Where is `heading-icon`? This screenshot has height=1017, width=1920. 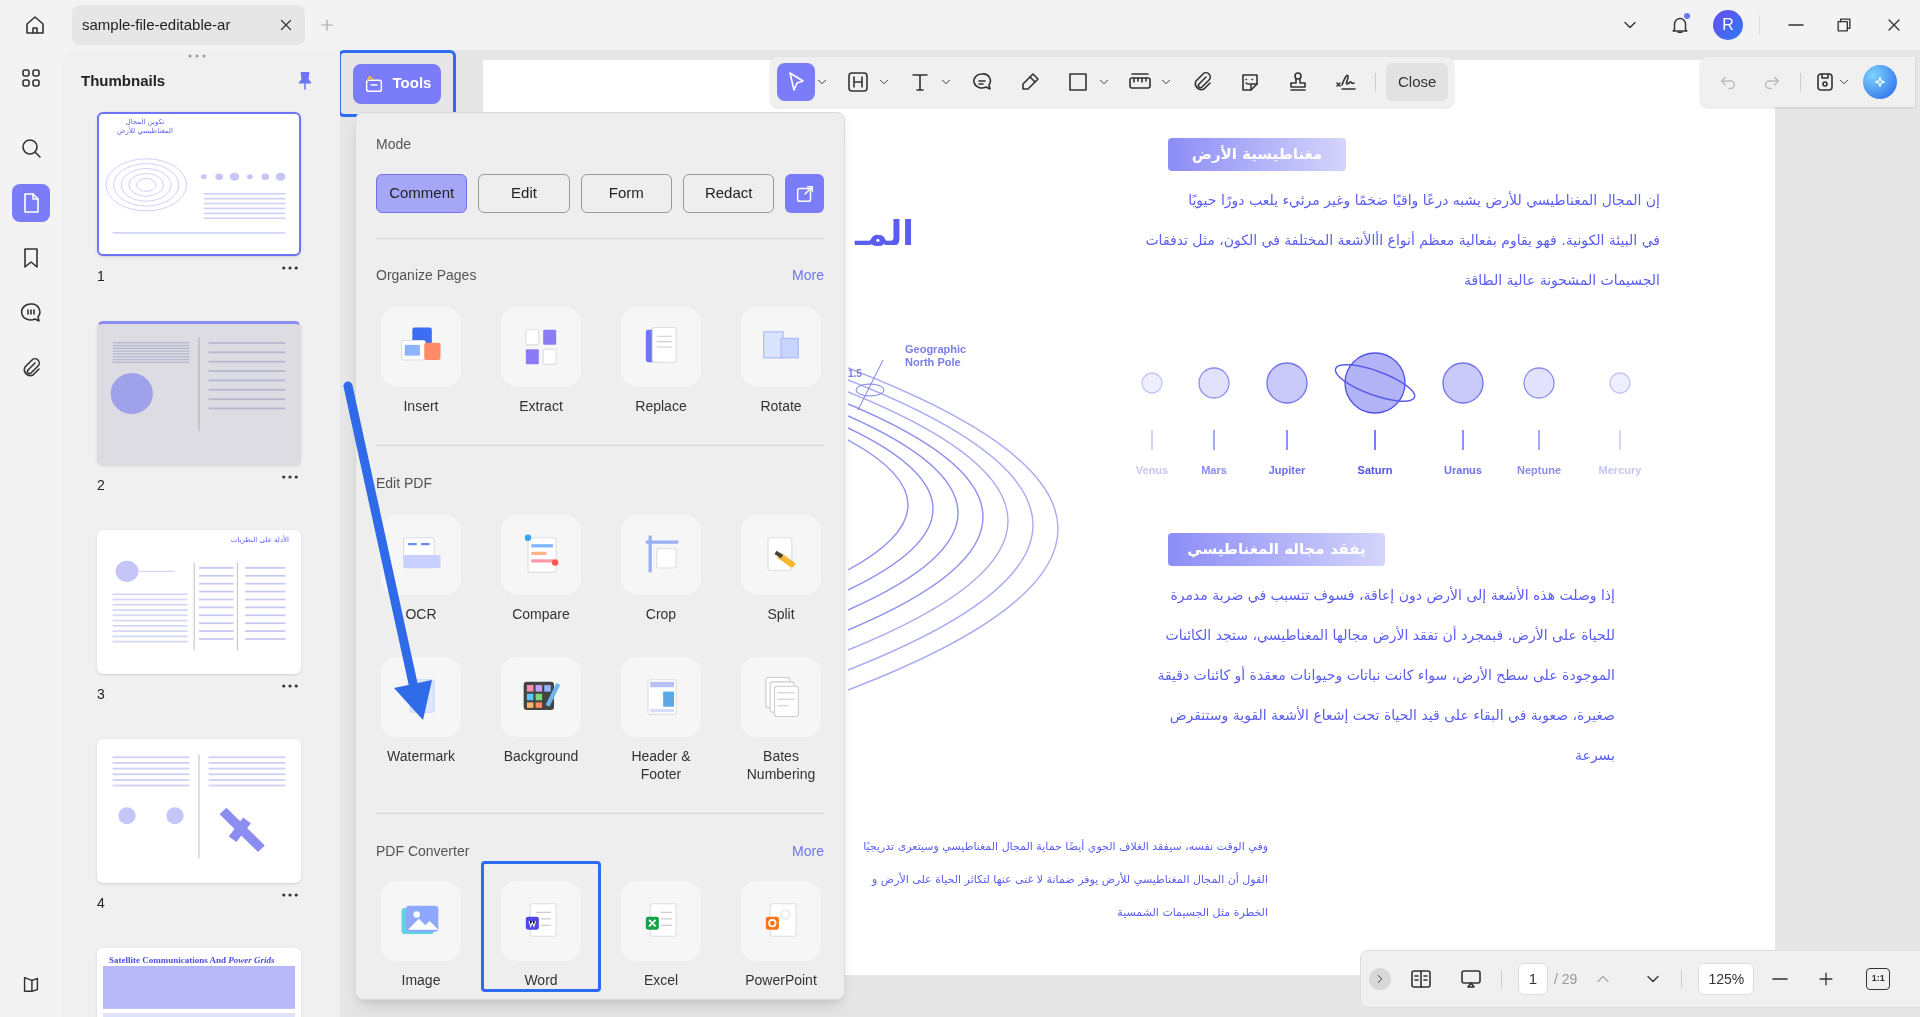
heading-icon is located at coordinates (858, 82).